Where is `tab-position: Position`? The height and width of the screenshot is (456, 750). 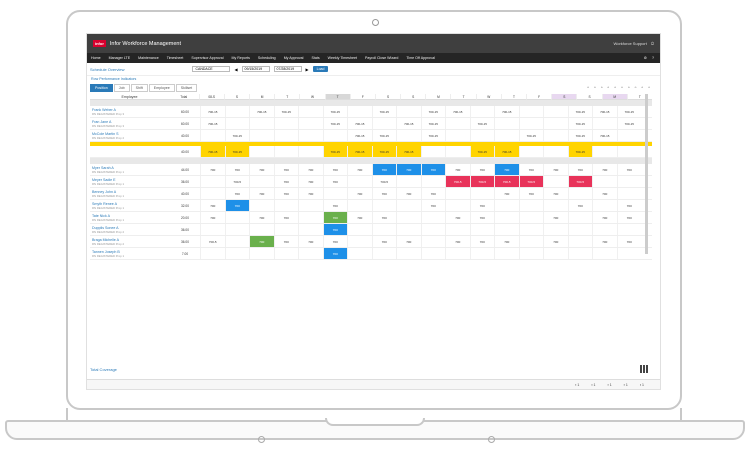
tab-position: Position is located at coordinates (101, 88).